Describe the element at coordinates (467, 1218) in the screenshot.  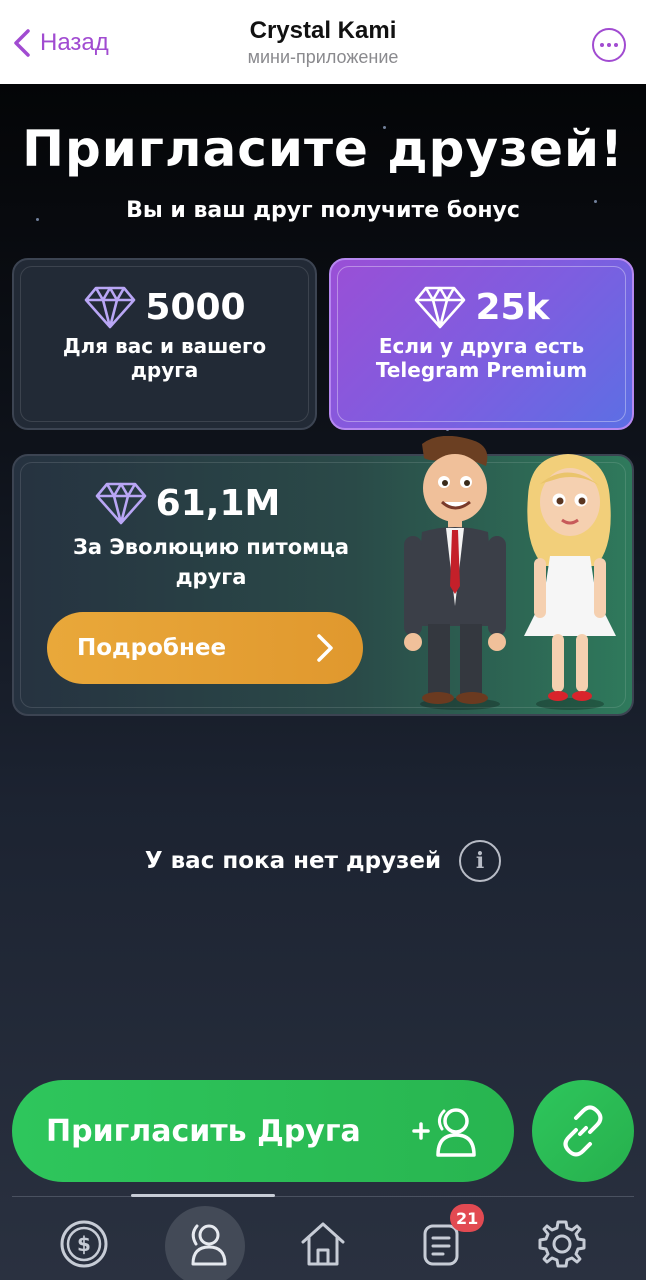
I see `tasks-badge: 21` at that location.